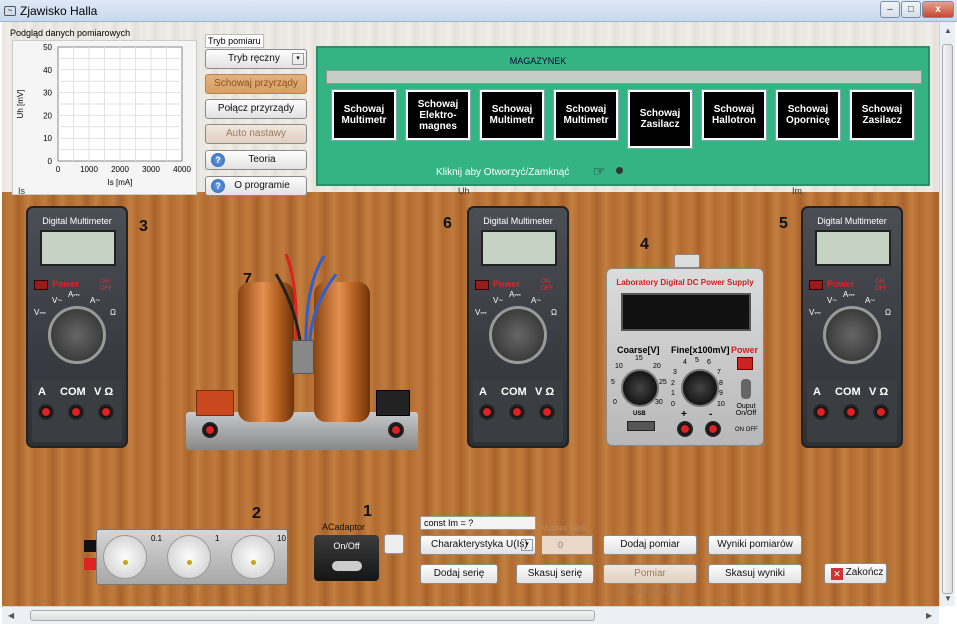 This screenshot has width=957, height=624. What do you see at coordinates (20, 104) in the screenshot?
I see `y-axis-label: Uh [mV]` at bounding box center [20, 104].